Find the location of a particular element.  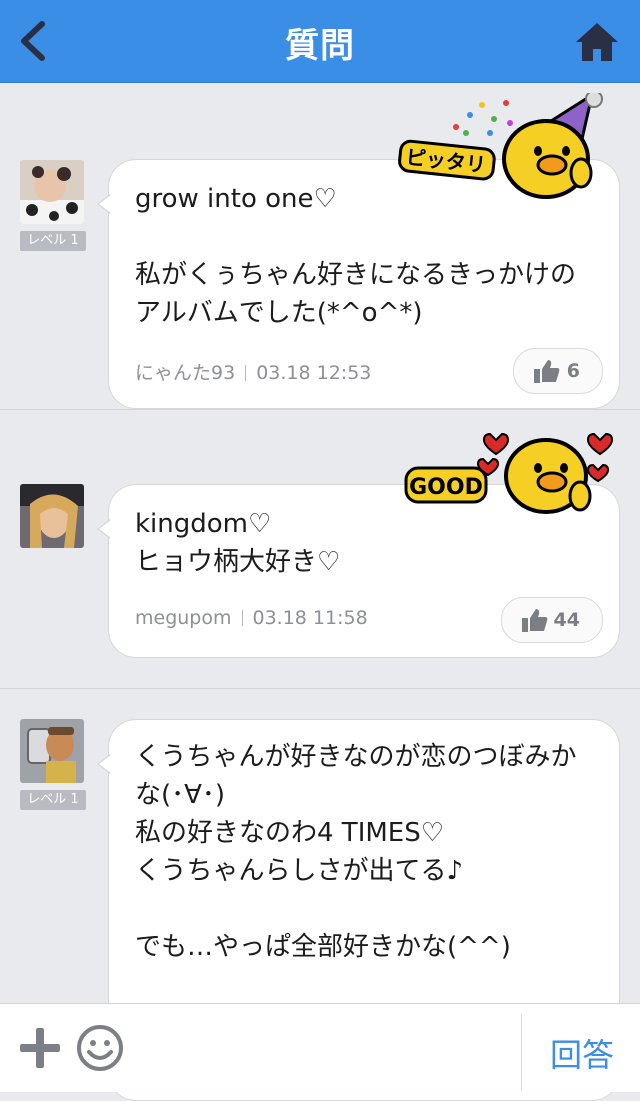

answer-user: にゃんた93 is located at coordinates (185, 373).